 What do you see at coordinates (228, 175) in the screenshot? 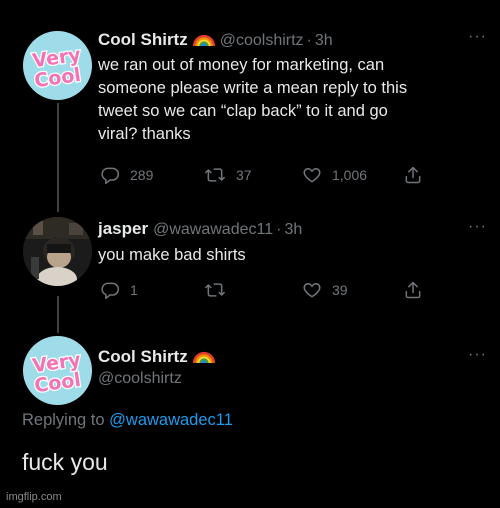
I see `retweet-button: 37` at bounding box center [228, 175].